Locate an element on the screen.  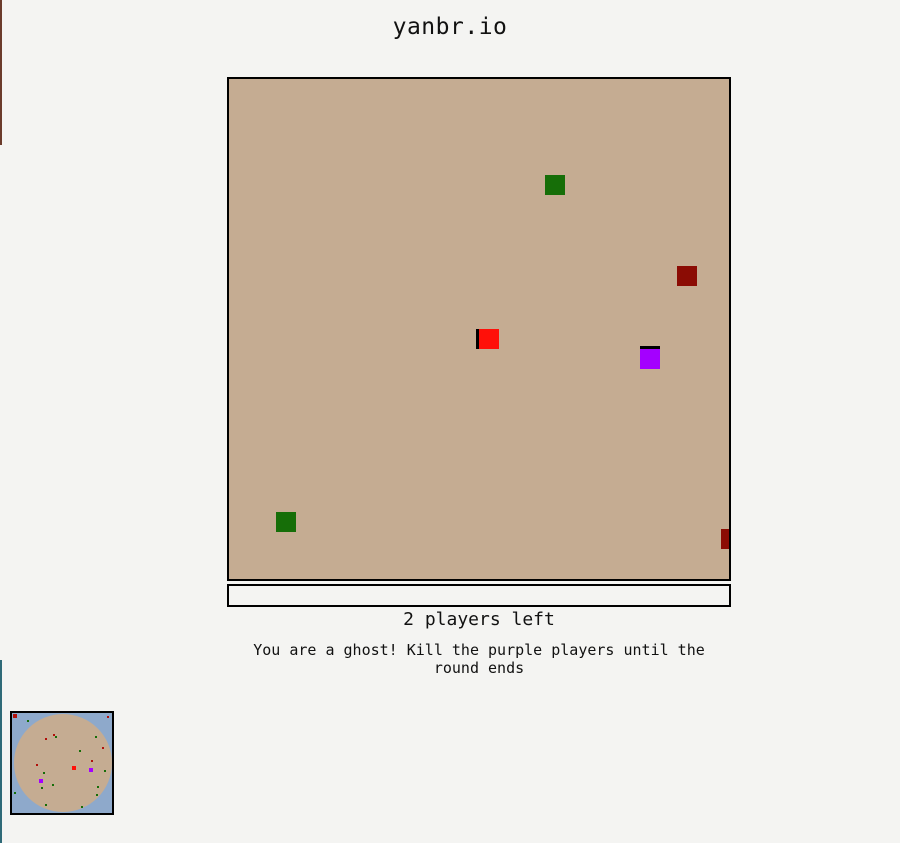
self-player is located at coordinates (487, 339).